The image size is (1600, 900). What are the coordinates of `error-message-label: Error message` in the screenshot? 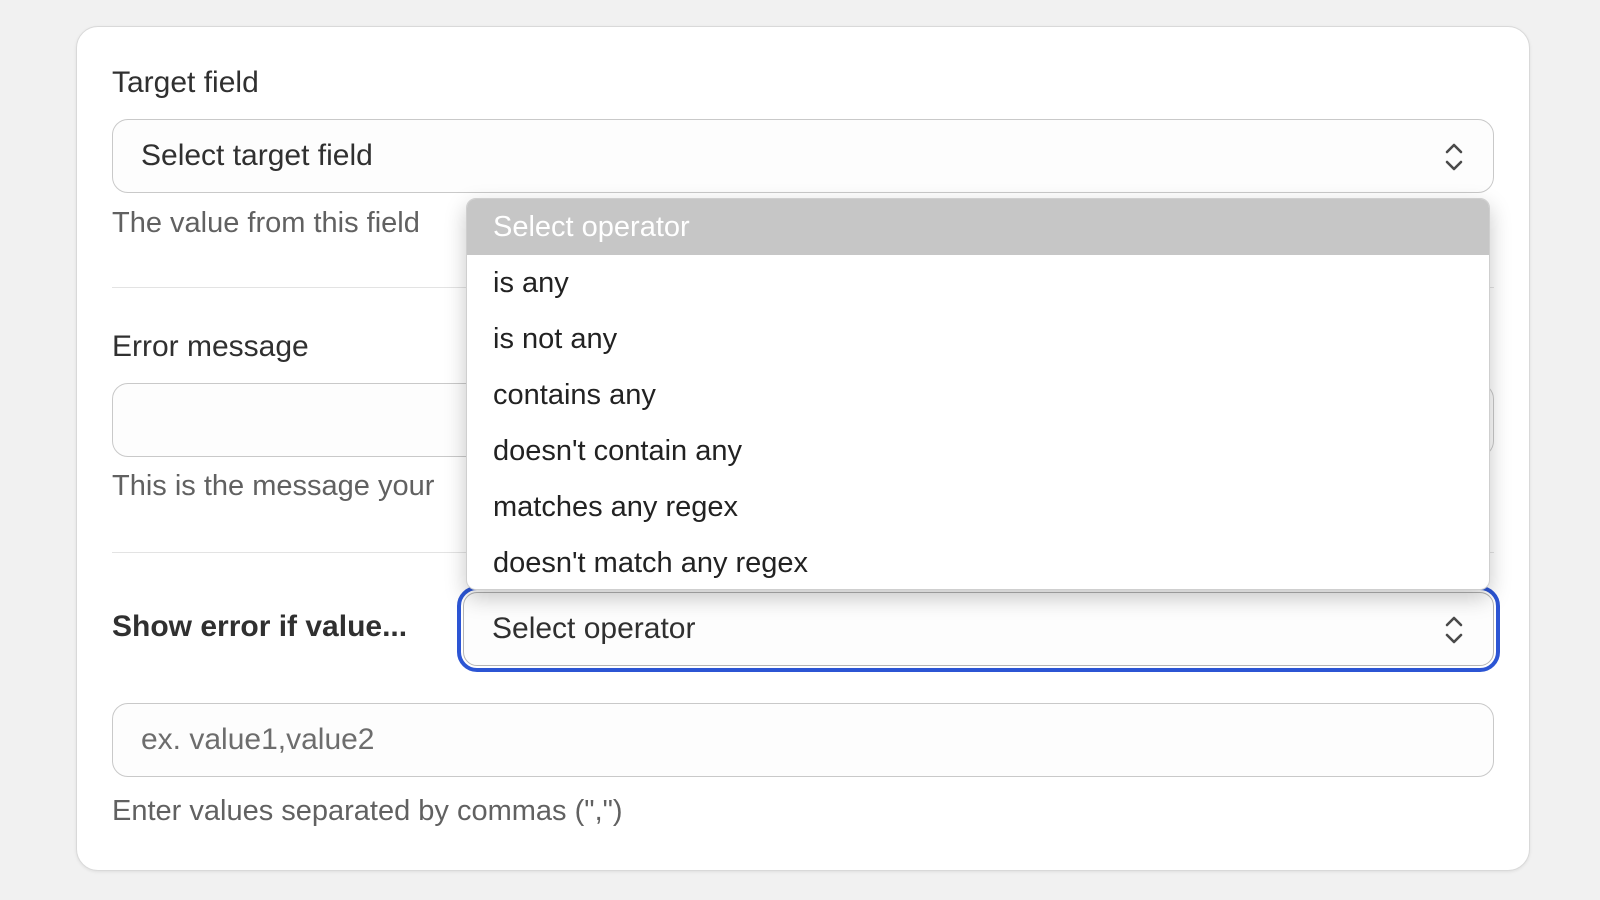 It's located at (210, 346).